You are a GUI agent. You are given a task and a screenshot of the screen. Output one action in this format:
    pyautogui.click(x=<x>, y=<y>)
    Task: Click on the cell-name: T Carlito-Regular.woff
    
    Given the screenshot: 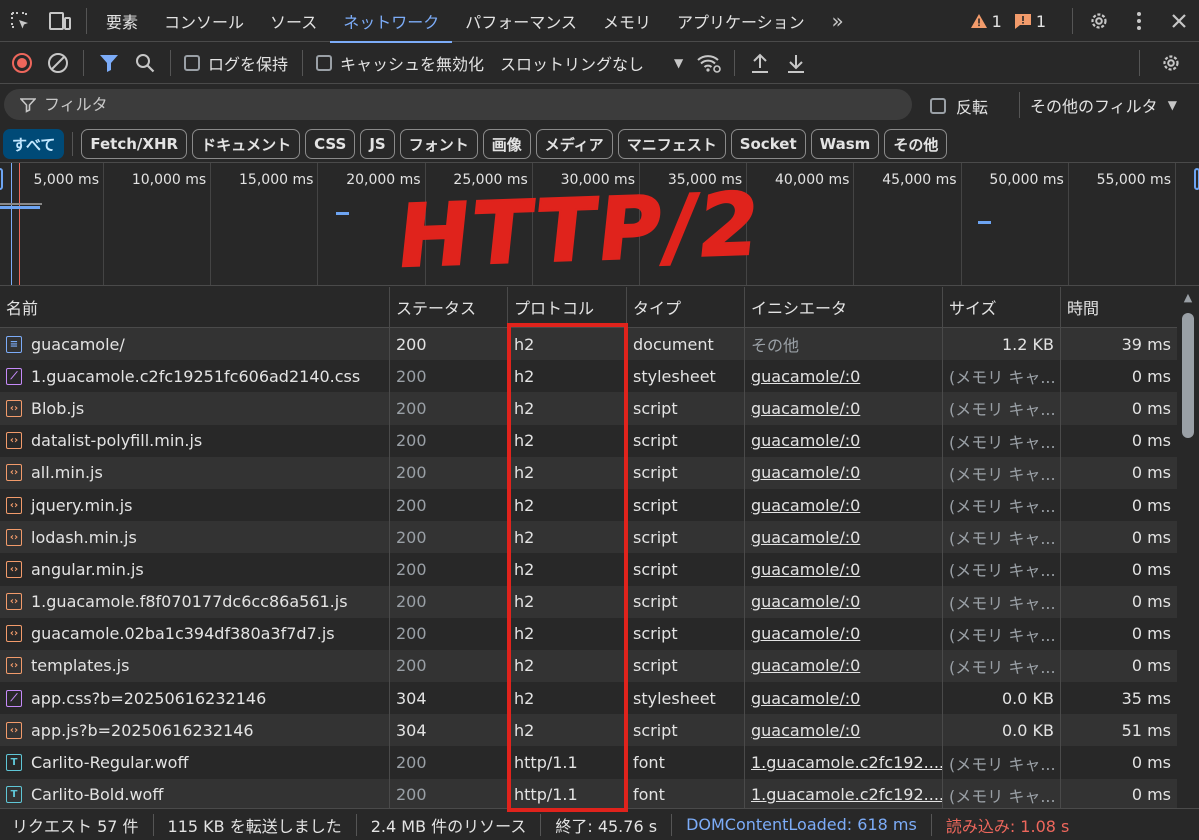 What is the action you would take?
    pyautogui.click(x=195, y=762)
    